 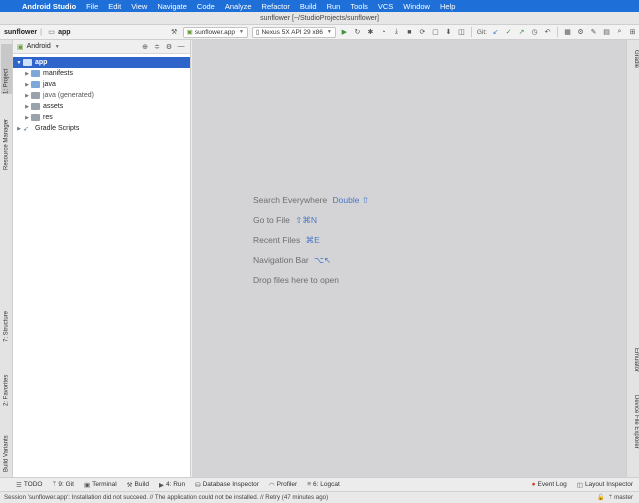 What do you see at coordinates (172, 6) in the screenshot?
I see `menu-navigate: Navigate` at bounding box center [172, 6].